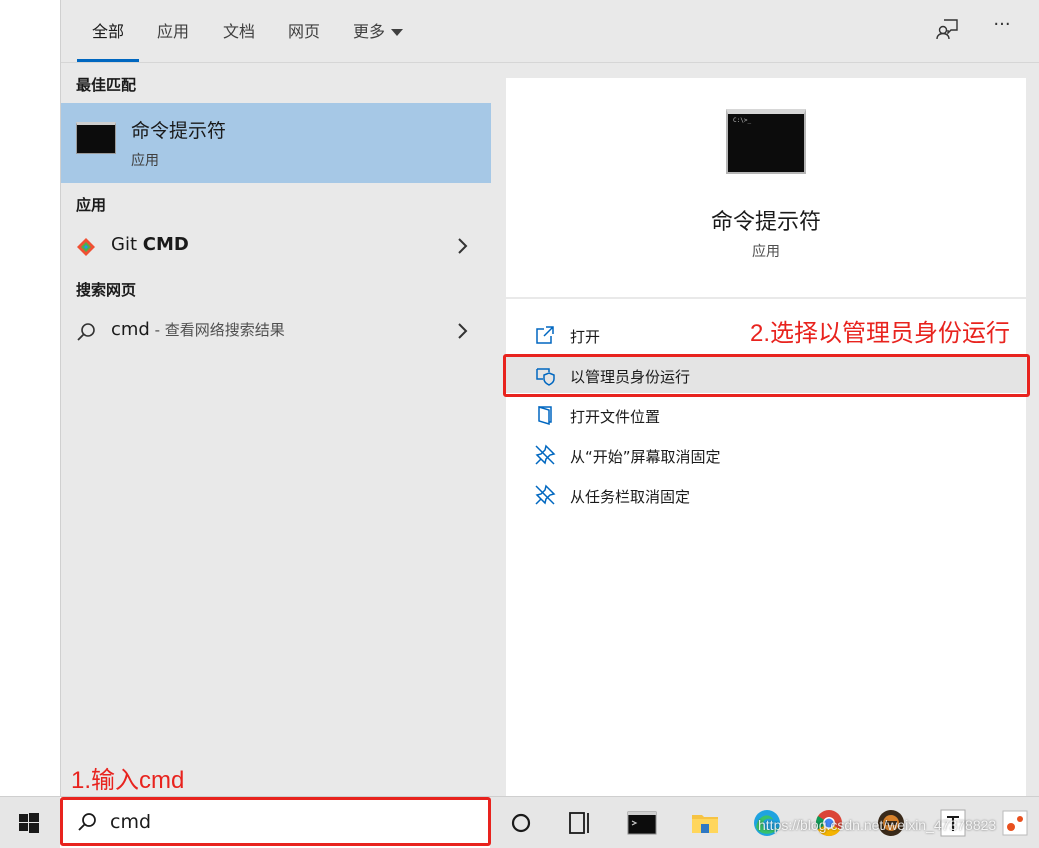  Describe the element at coordinates (705, 823) in the screenshot. I see `file-explorer-icon` at that location.